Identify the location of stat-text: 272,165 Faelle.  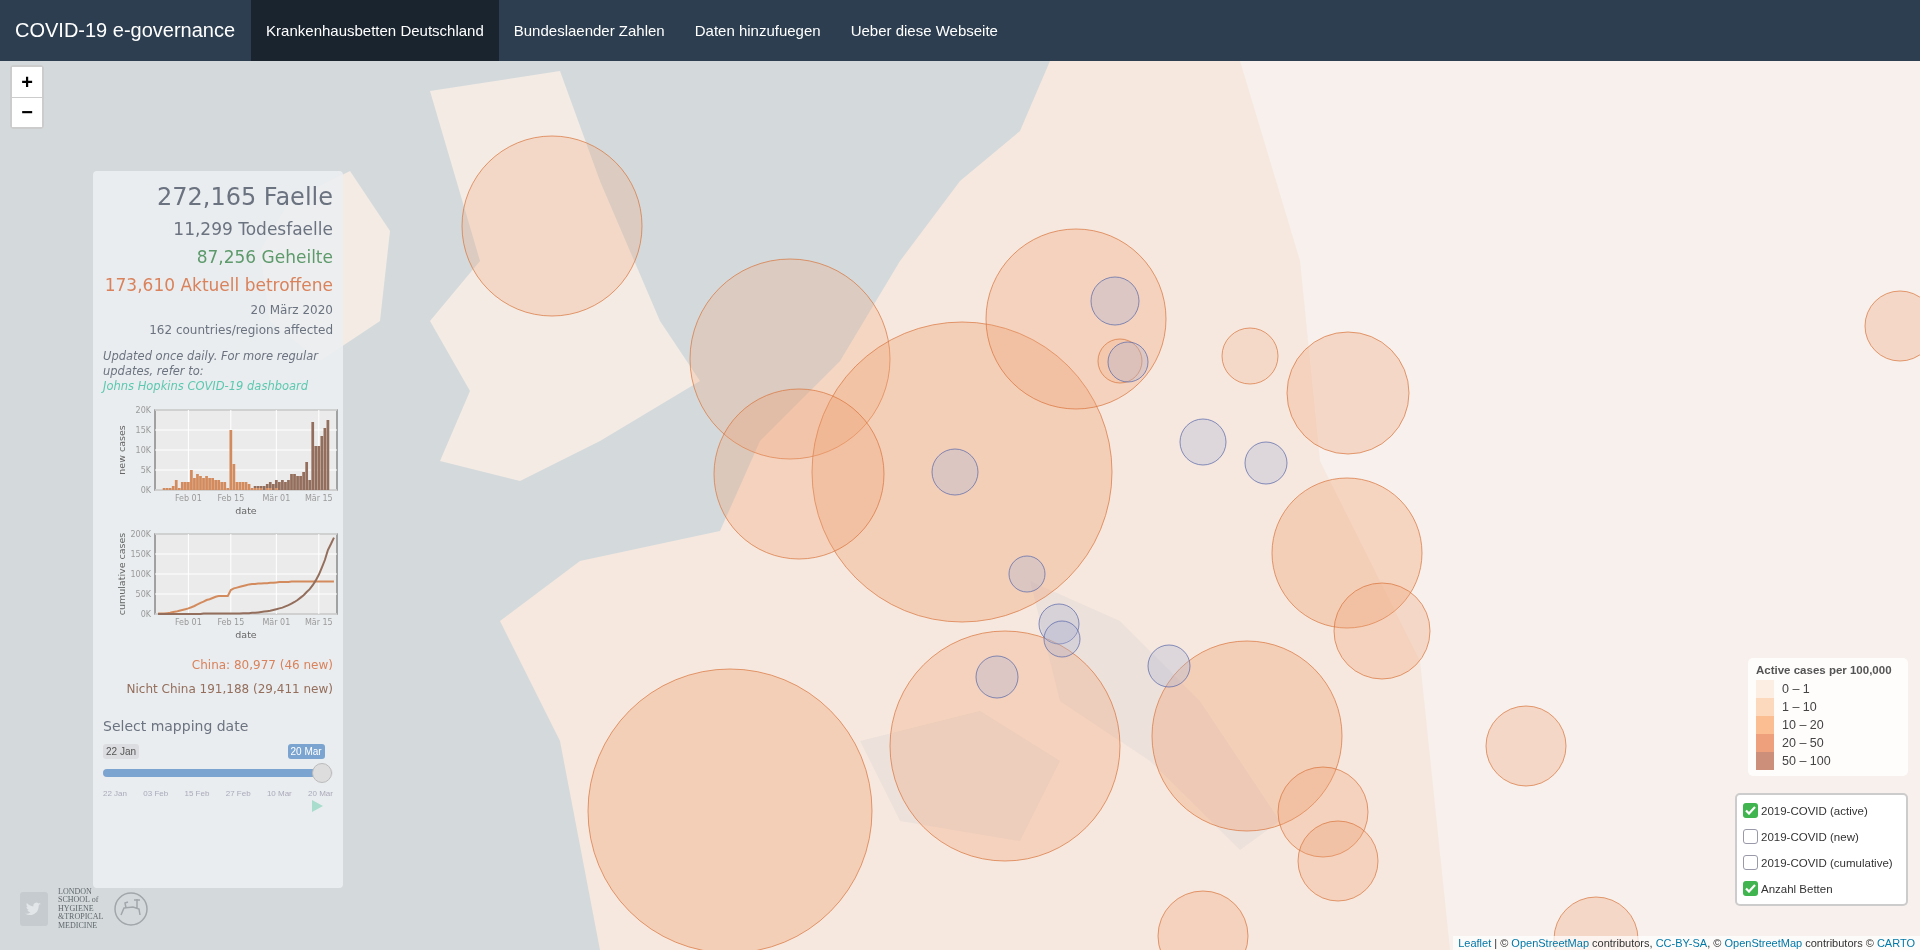
(244, 197).